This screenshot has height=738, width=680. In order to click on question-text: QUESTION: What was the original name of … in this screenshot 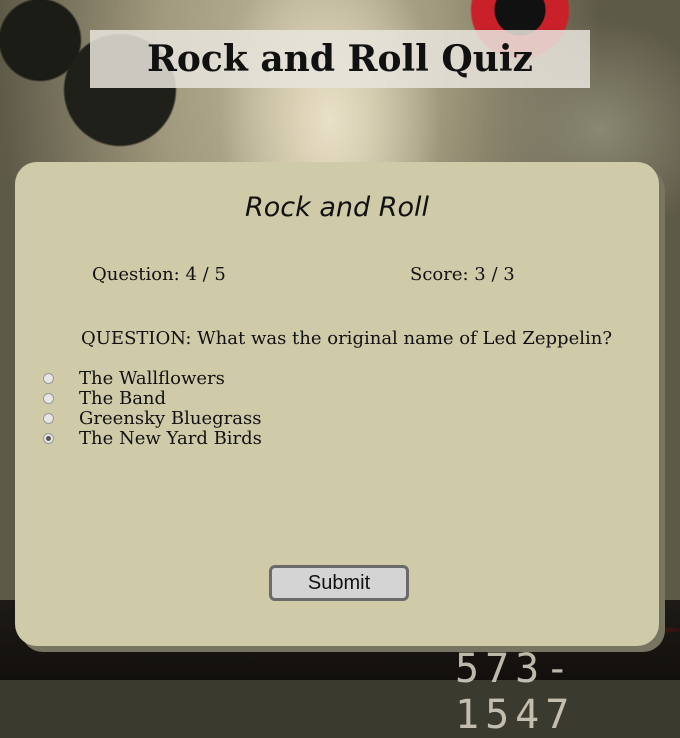, I will do `click(346, 338)`.